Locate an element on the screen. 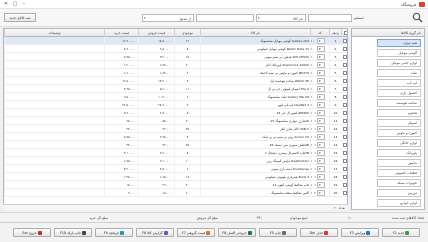 This screenshot has height=242, width=428. filter-mode-select: از محتوا ▾ is located at coordinates (168, 18).